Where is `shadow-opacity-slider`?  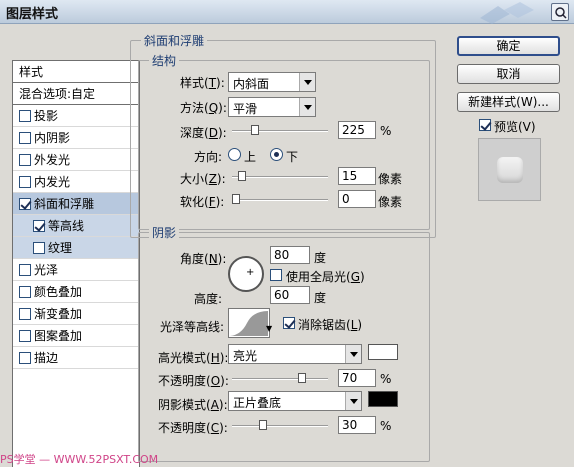
shadow-opacity-slider is located at coordinates (280, 425).